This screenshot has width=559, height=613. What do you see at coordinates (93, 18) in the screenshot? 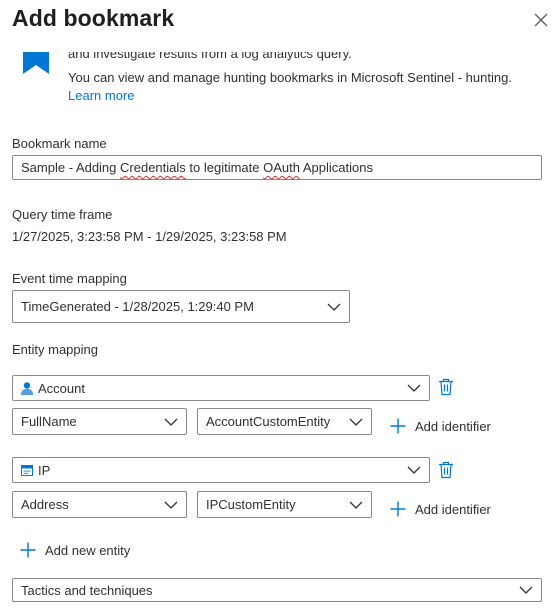
I see `panel-title: Add bookmark` at bounding box center [93, 18].